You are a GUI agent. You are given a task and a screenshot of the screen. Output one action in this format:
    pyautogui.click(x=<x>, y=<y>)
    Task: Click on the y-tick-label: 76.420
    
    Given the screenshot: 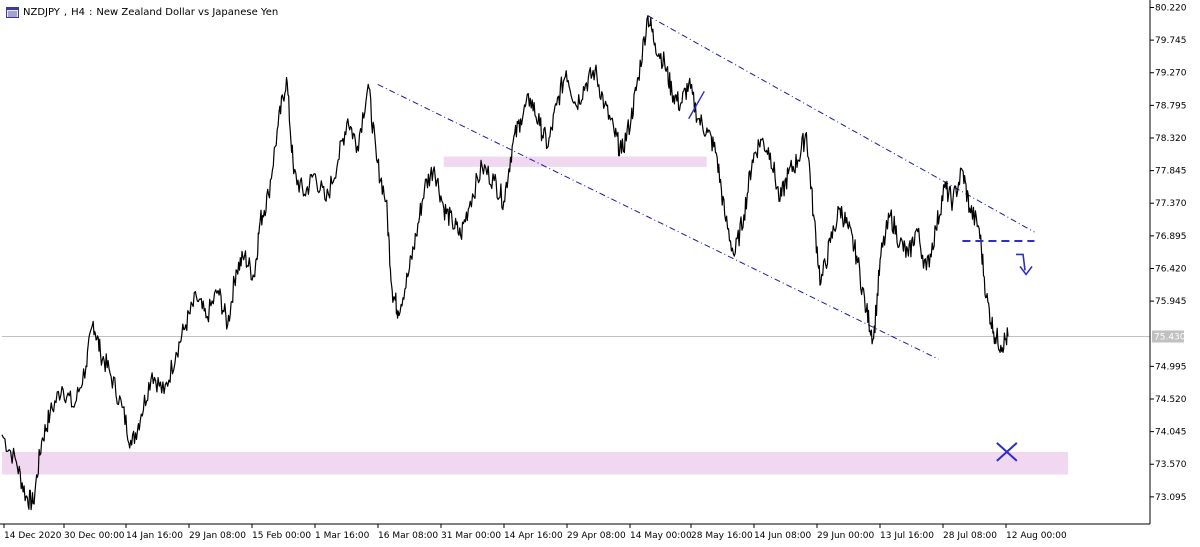 What is the action you would take?
    pyautogui.click(x=1171, y=269)
    